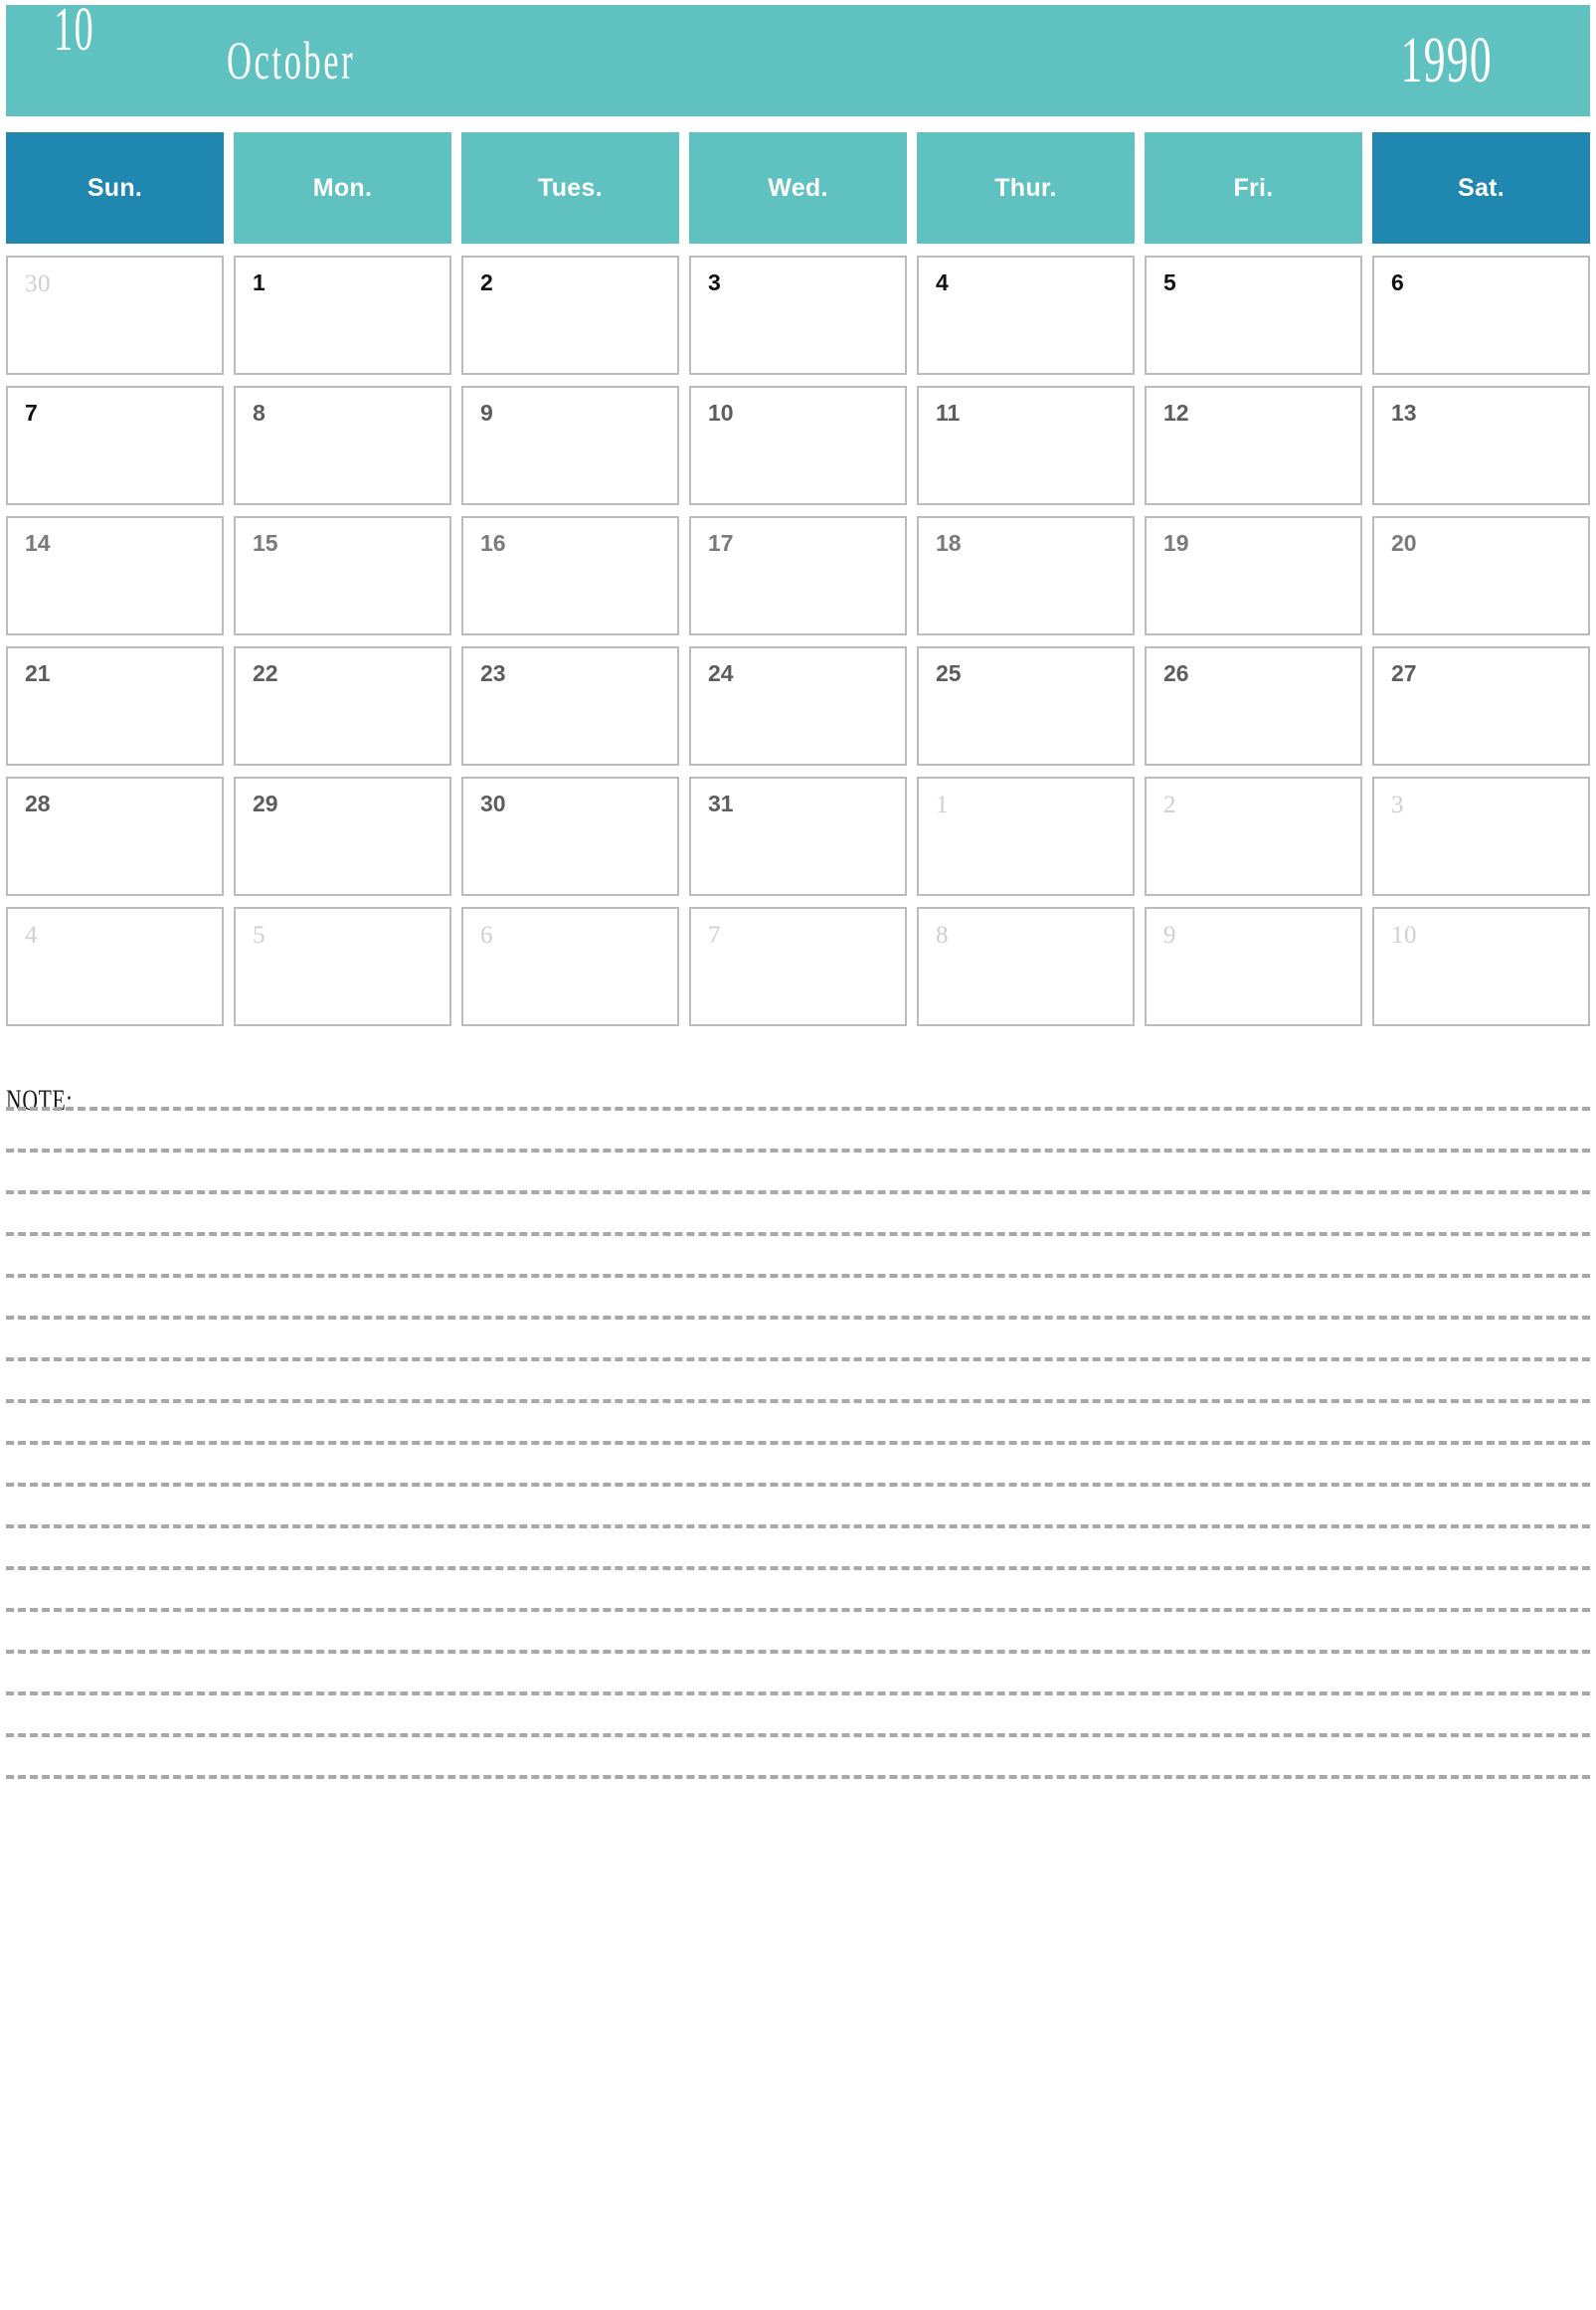  I want to click on day-number-text: 10, so click(1404, 935).